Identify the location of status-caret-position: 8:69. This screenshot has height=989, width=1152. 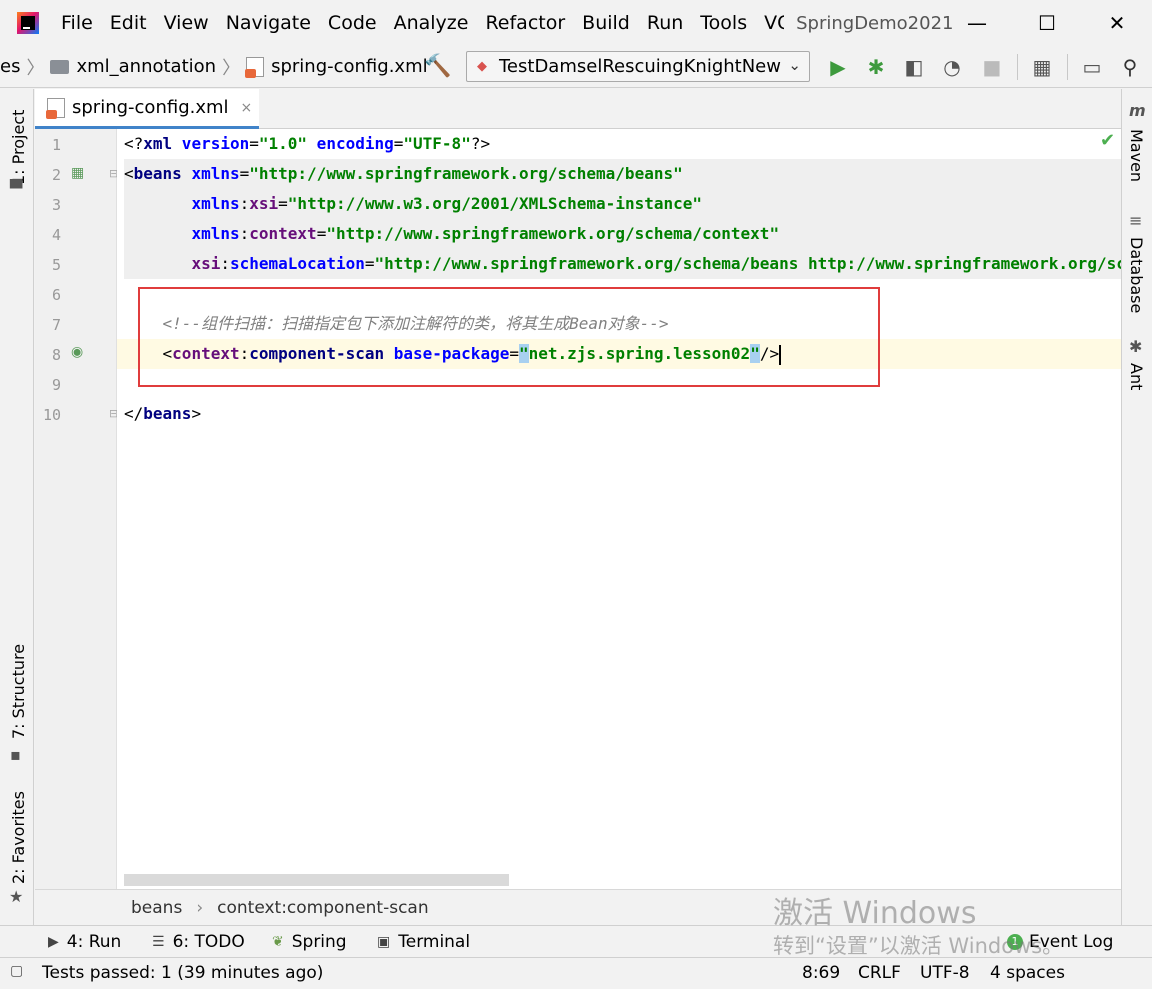
(821, 973).